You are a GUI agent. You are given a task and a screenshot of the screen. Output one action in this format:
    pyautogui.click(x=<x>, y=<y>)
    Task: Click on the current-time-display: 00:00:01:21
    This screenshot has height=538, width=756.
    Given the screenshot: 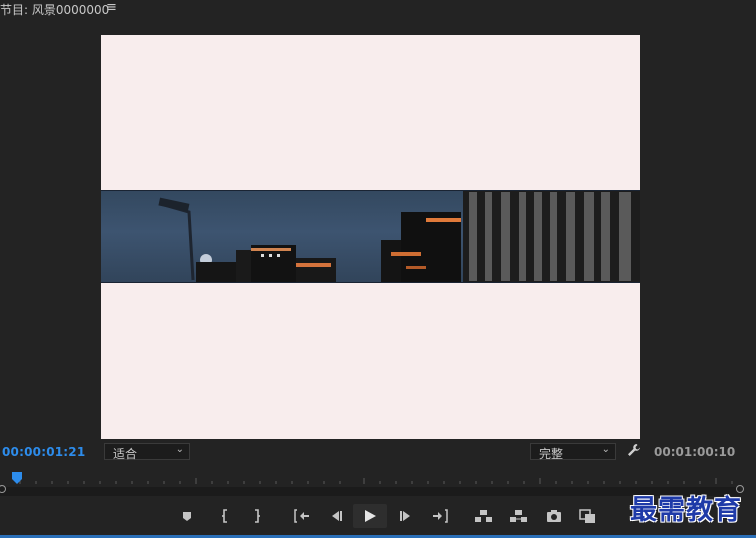 What is the action you would take?
    pyautogui.click(x=43, y=452)
    